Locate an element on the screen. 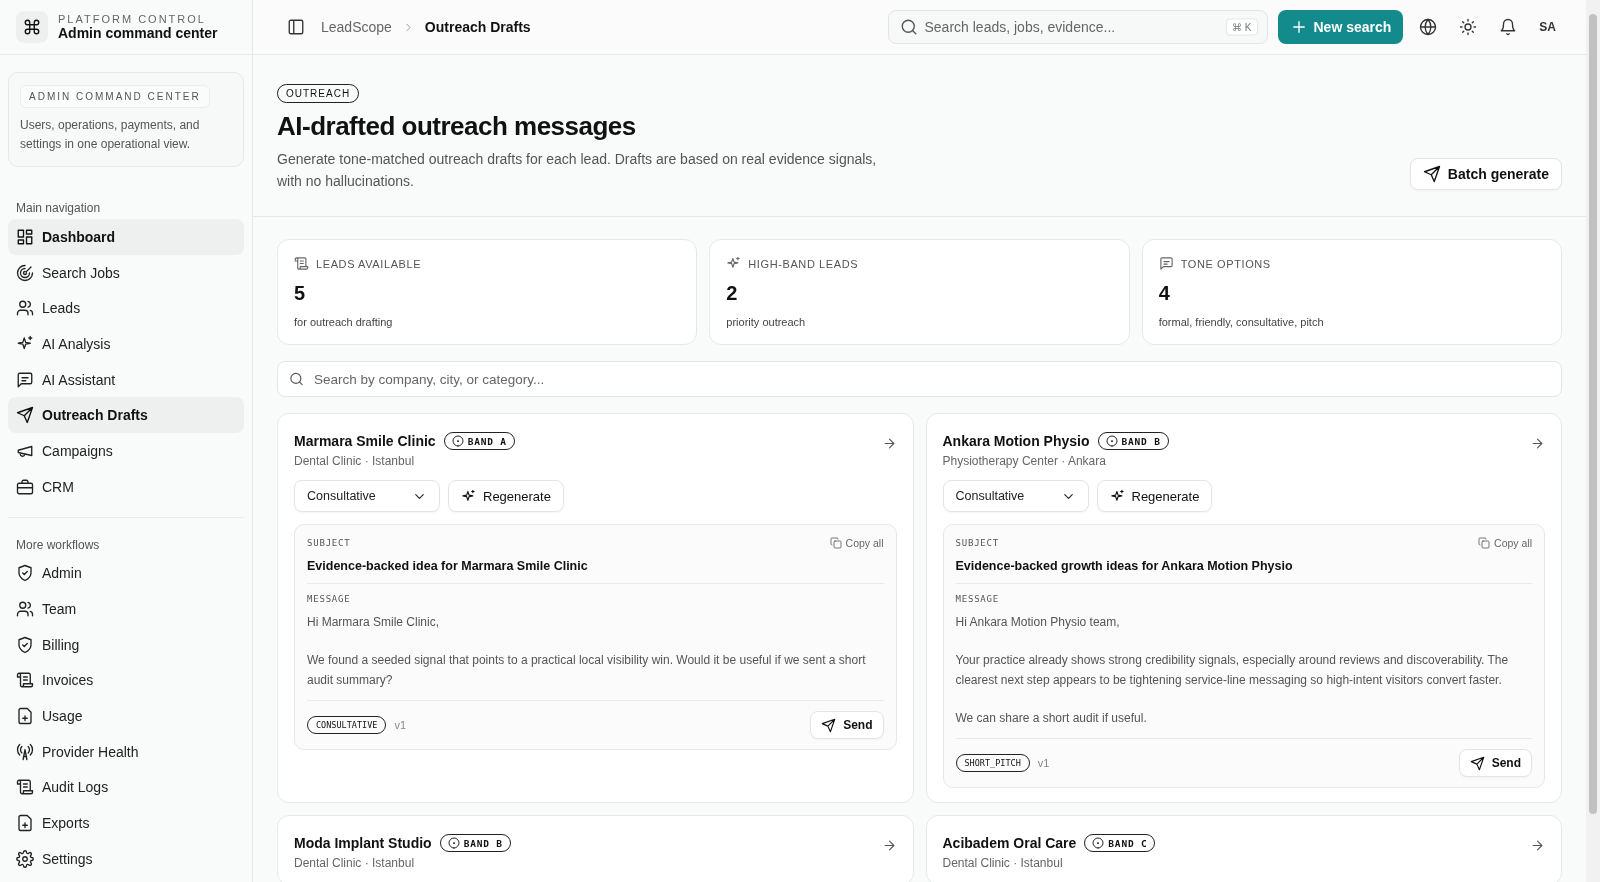 Image resolution: width=1600 pixels, height=882 pixels. stat-value: 4 is located at coordinates (1164, 293).